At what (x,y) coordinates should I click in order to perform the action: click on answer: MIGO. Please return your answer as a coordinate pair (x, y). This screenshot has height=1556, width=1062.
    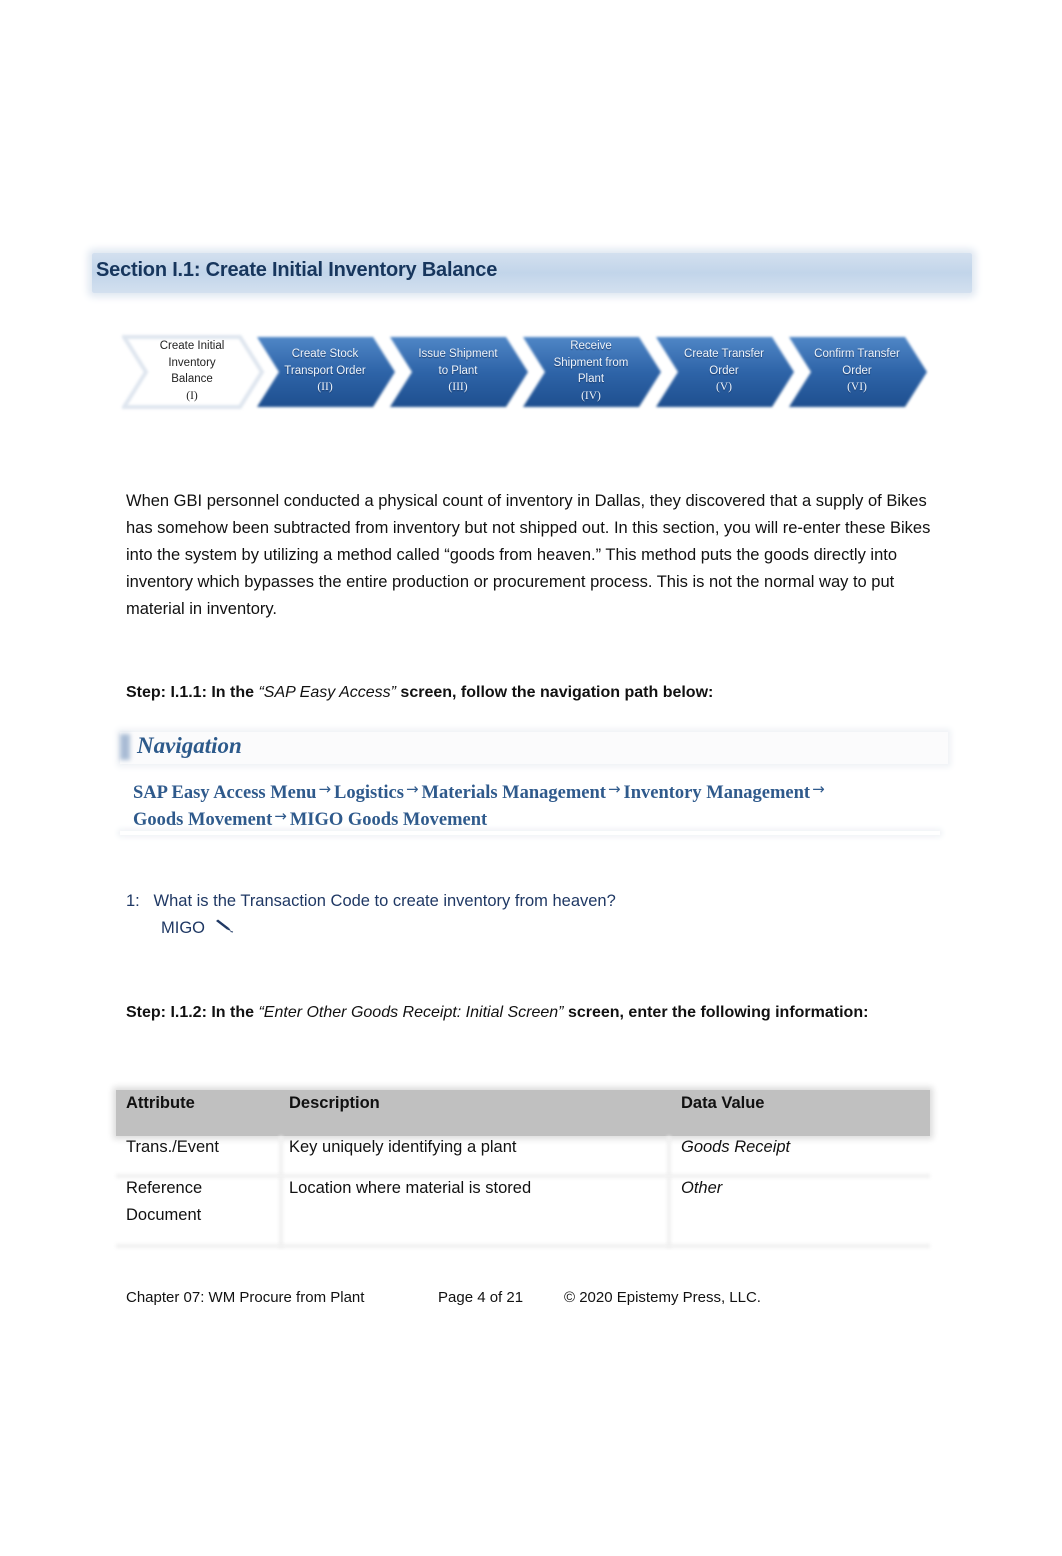
    Looking at the image, I should click on (197, 928).